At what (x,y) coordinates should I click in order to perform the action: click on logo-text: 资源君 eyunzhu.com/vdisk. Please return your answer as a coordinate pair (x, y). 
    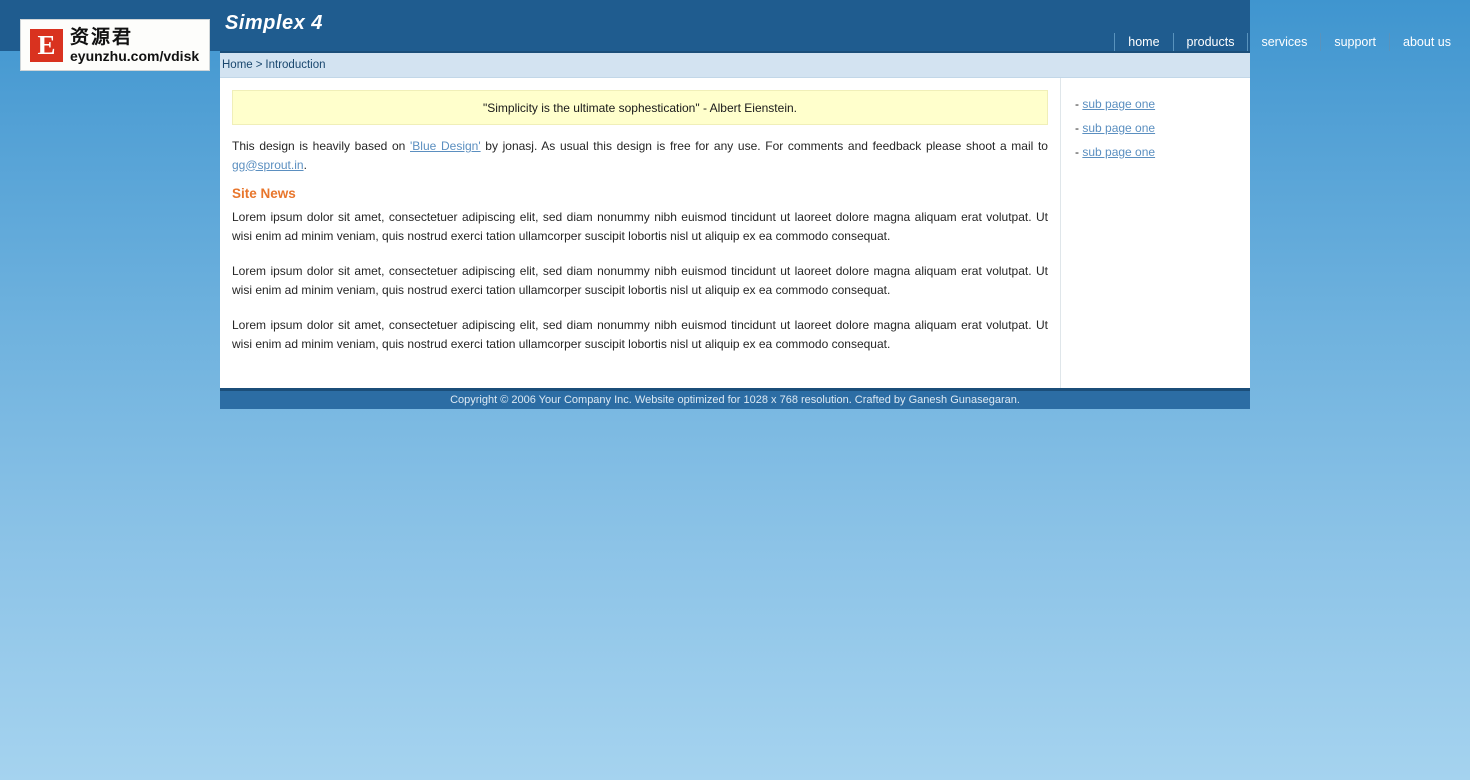
    Looking at the image, I should click on (134, 45).